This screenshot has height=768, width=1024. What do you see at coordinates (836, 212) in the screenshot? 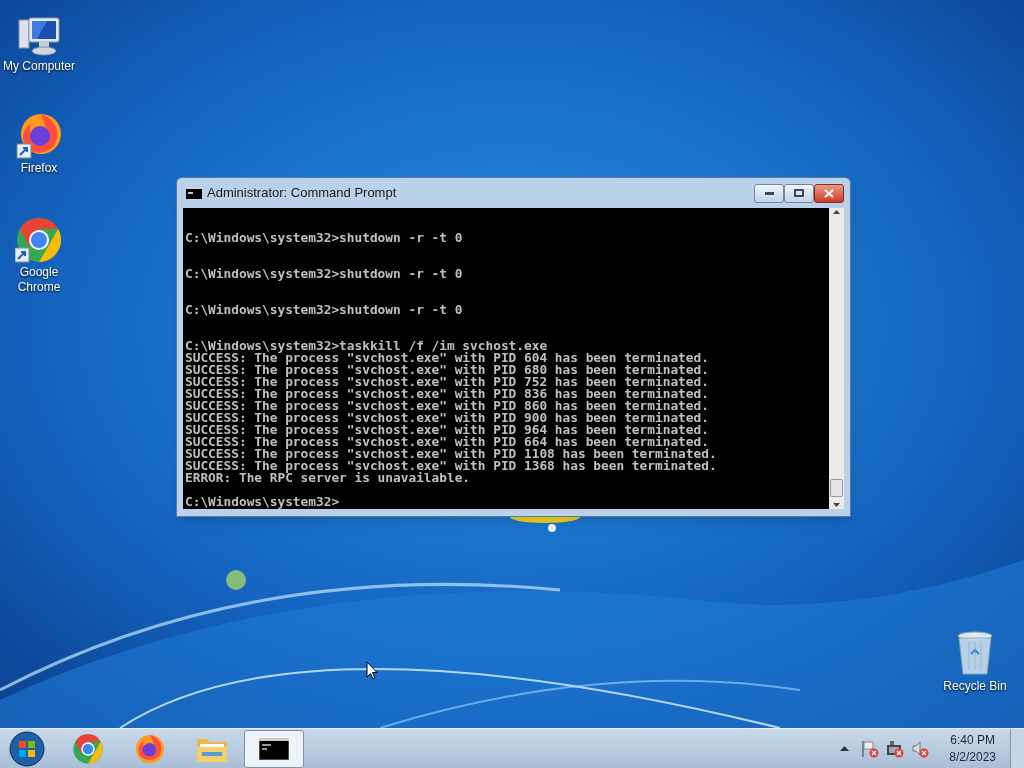
I see `scroll-up-icon` at bounding box center [836, 212].